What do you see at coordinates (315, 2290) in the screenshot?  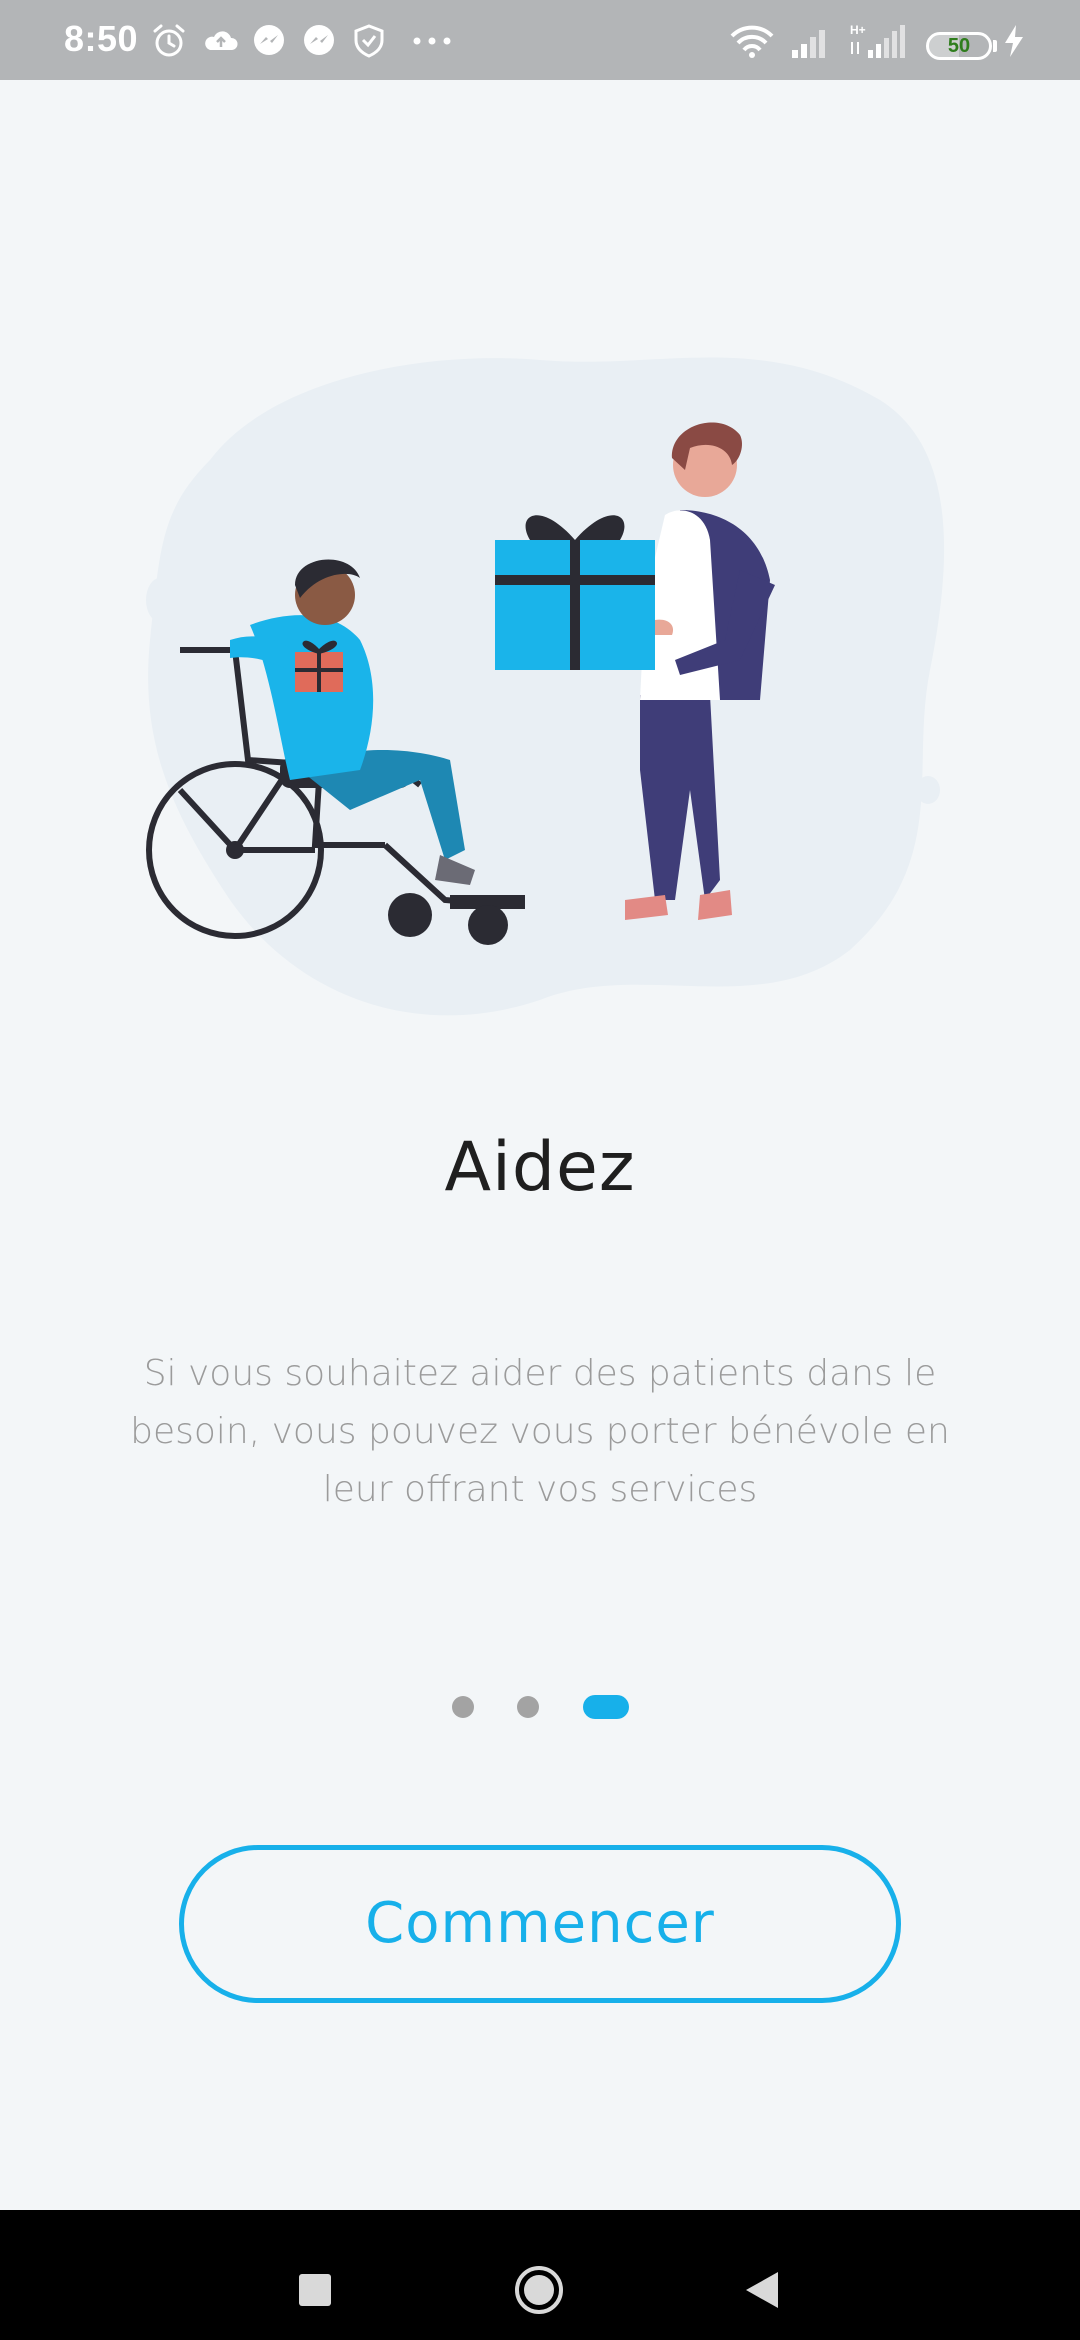 I see `recents-icon` at bounding box center [315, 2290].